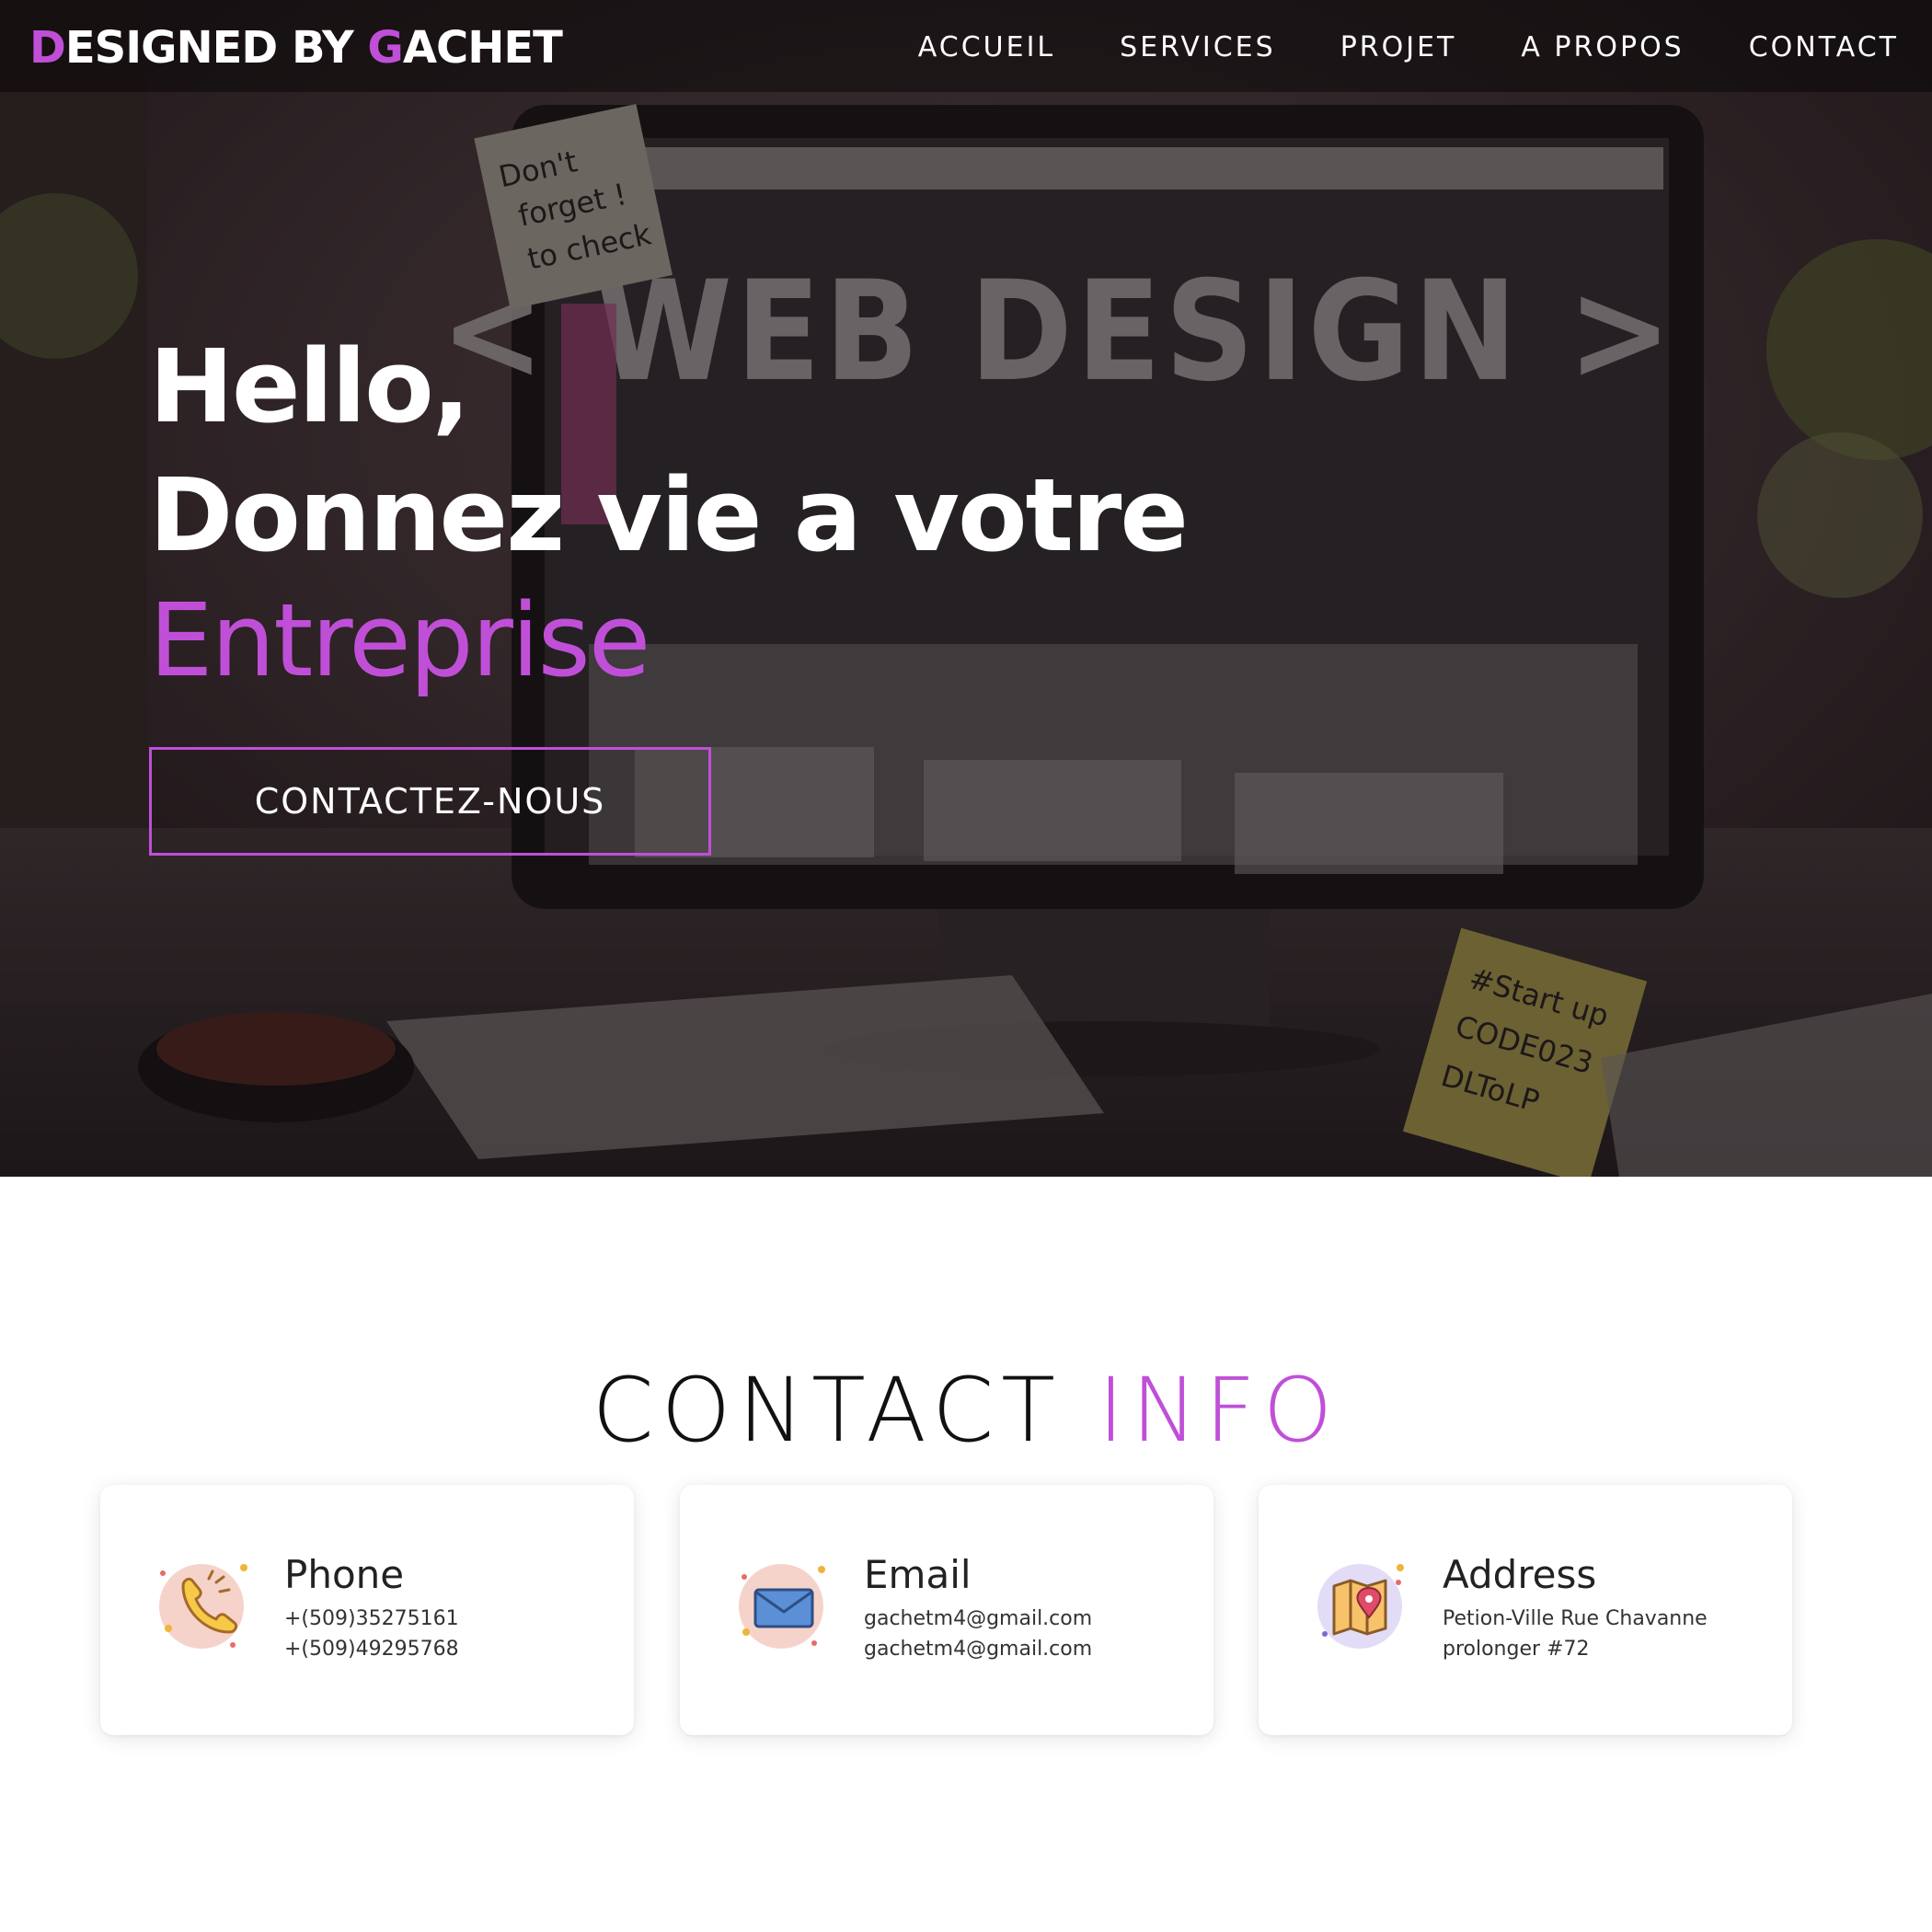  I want to click on brand-logo: DESIGNED BY GACHET, so click(296, 47).